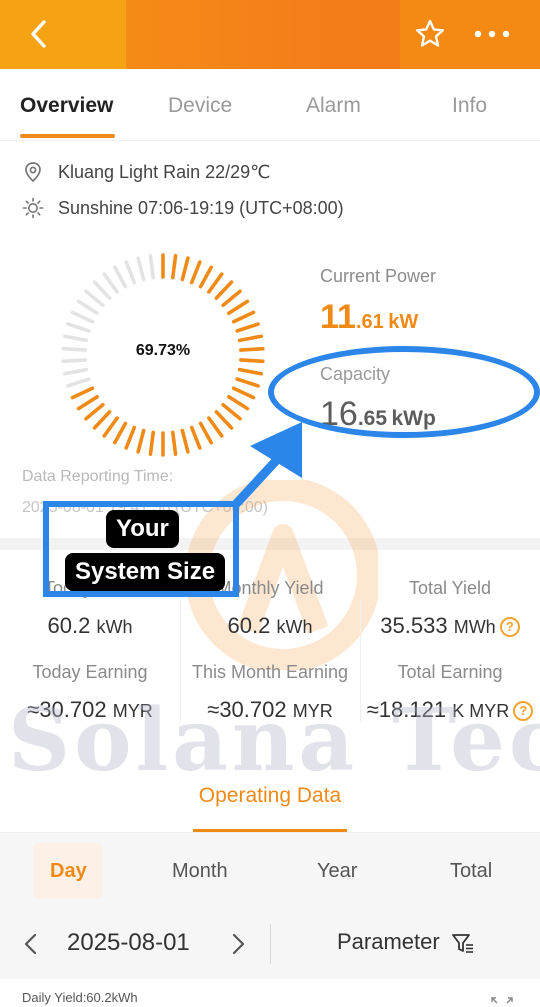  What do you see at coordinates (337, 871) in the screenshot?
I see `period-year: Year` at bounding box center [337, 871].